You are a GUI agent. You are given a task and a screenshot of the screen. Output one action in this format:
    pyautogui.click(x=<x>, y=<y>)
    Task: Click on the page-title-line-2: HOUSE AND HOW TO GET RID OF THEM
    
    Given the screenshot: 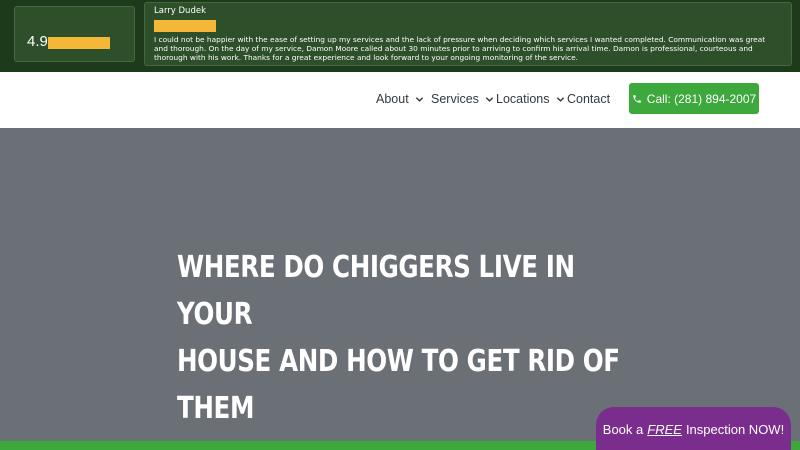 What is the action you would take?
    pyautogui.click(x=398, y=385)
    